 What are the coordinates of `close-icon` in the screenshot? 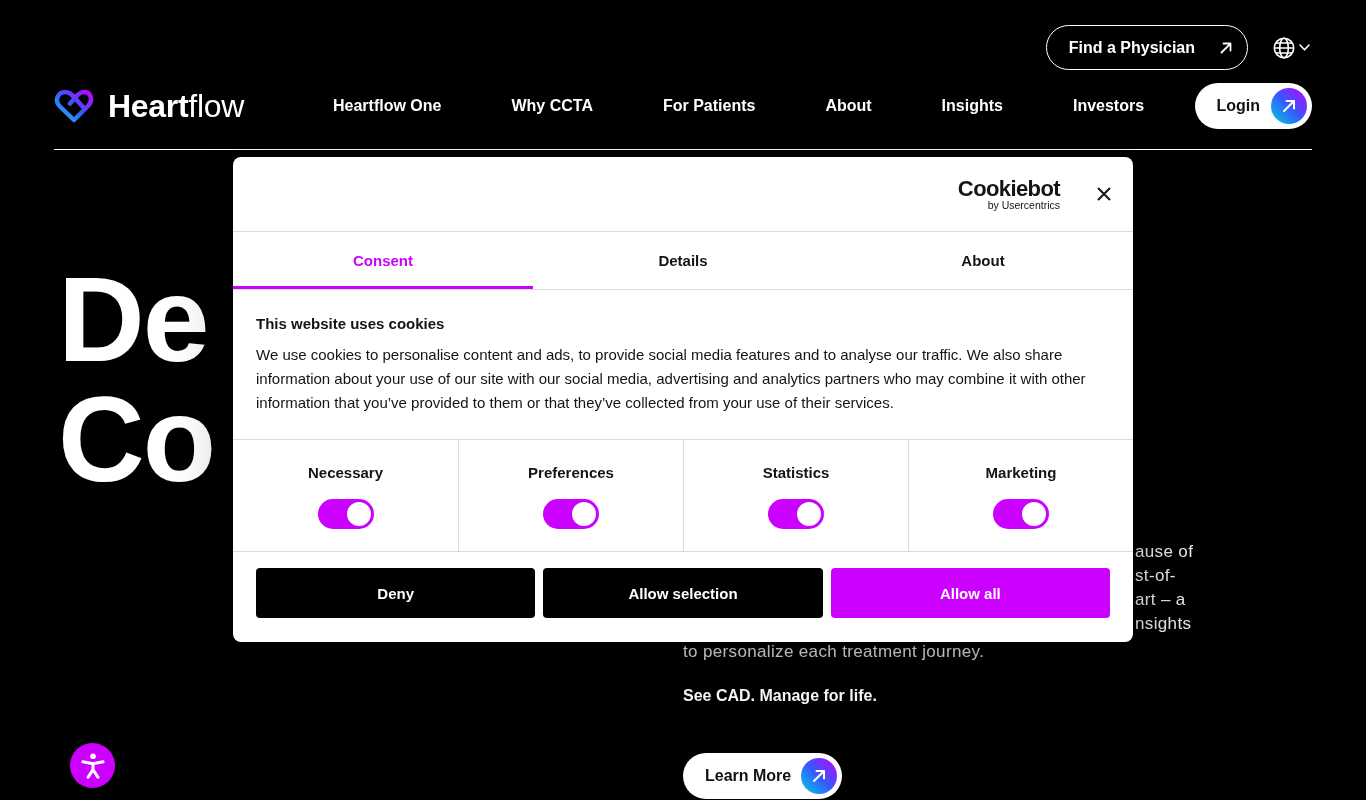 It's located at (1104, 194).